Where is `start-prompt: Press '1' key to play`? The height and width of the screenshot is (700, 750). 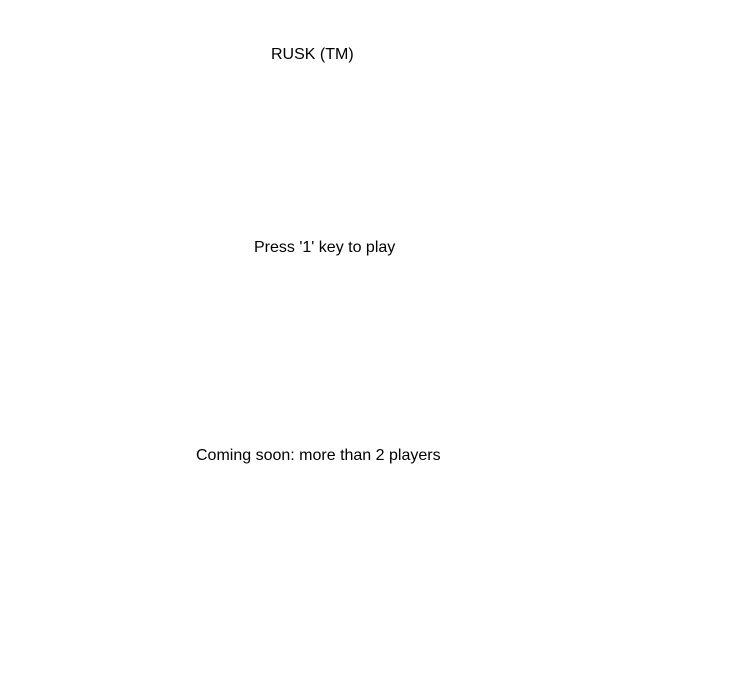 start-prompt: Press '1' key to play is located at coordinates (325, 247).